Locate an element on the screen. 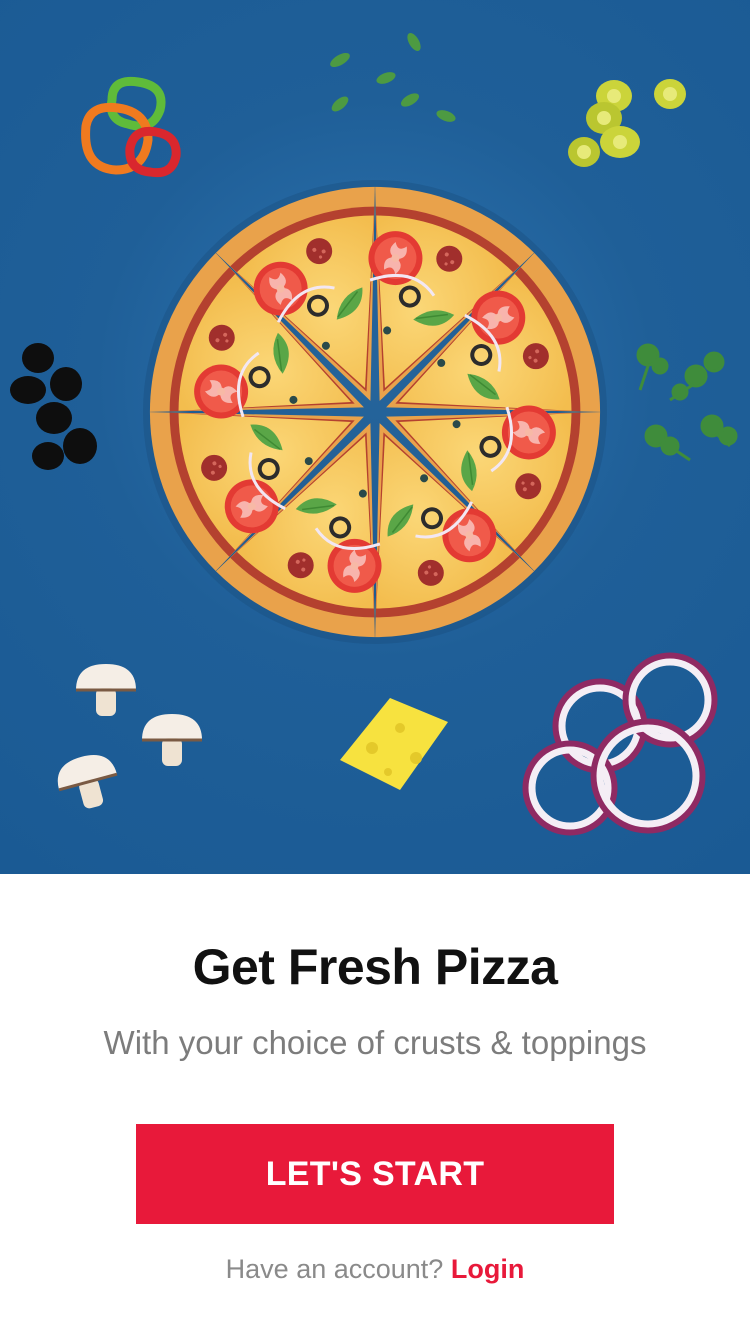  login-prompt-row: Have an account? Login is located at coordinates (375, 1269).